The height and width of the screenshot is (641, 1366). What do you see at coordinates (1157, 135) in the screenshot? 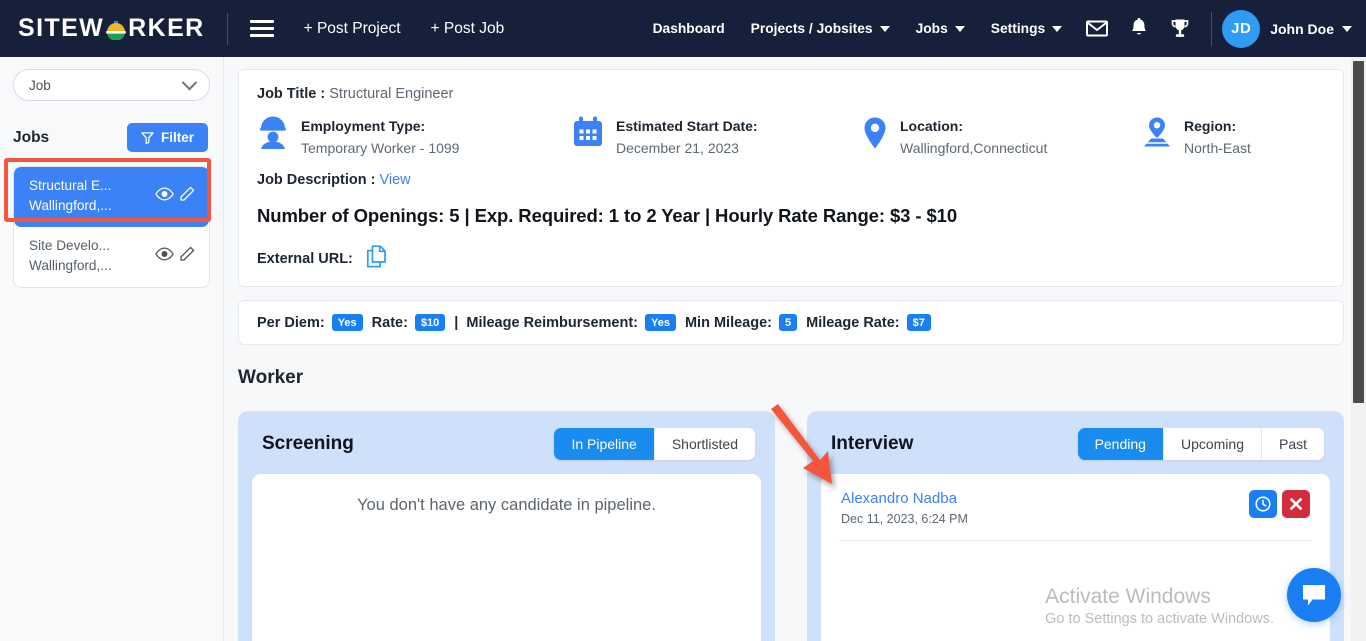
I see `region-map-icon` at bounding box center [1157, 135].